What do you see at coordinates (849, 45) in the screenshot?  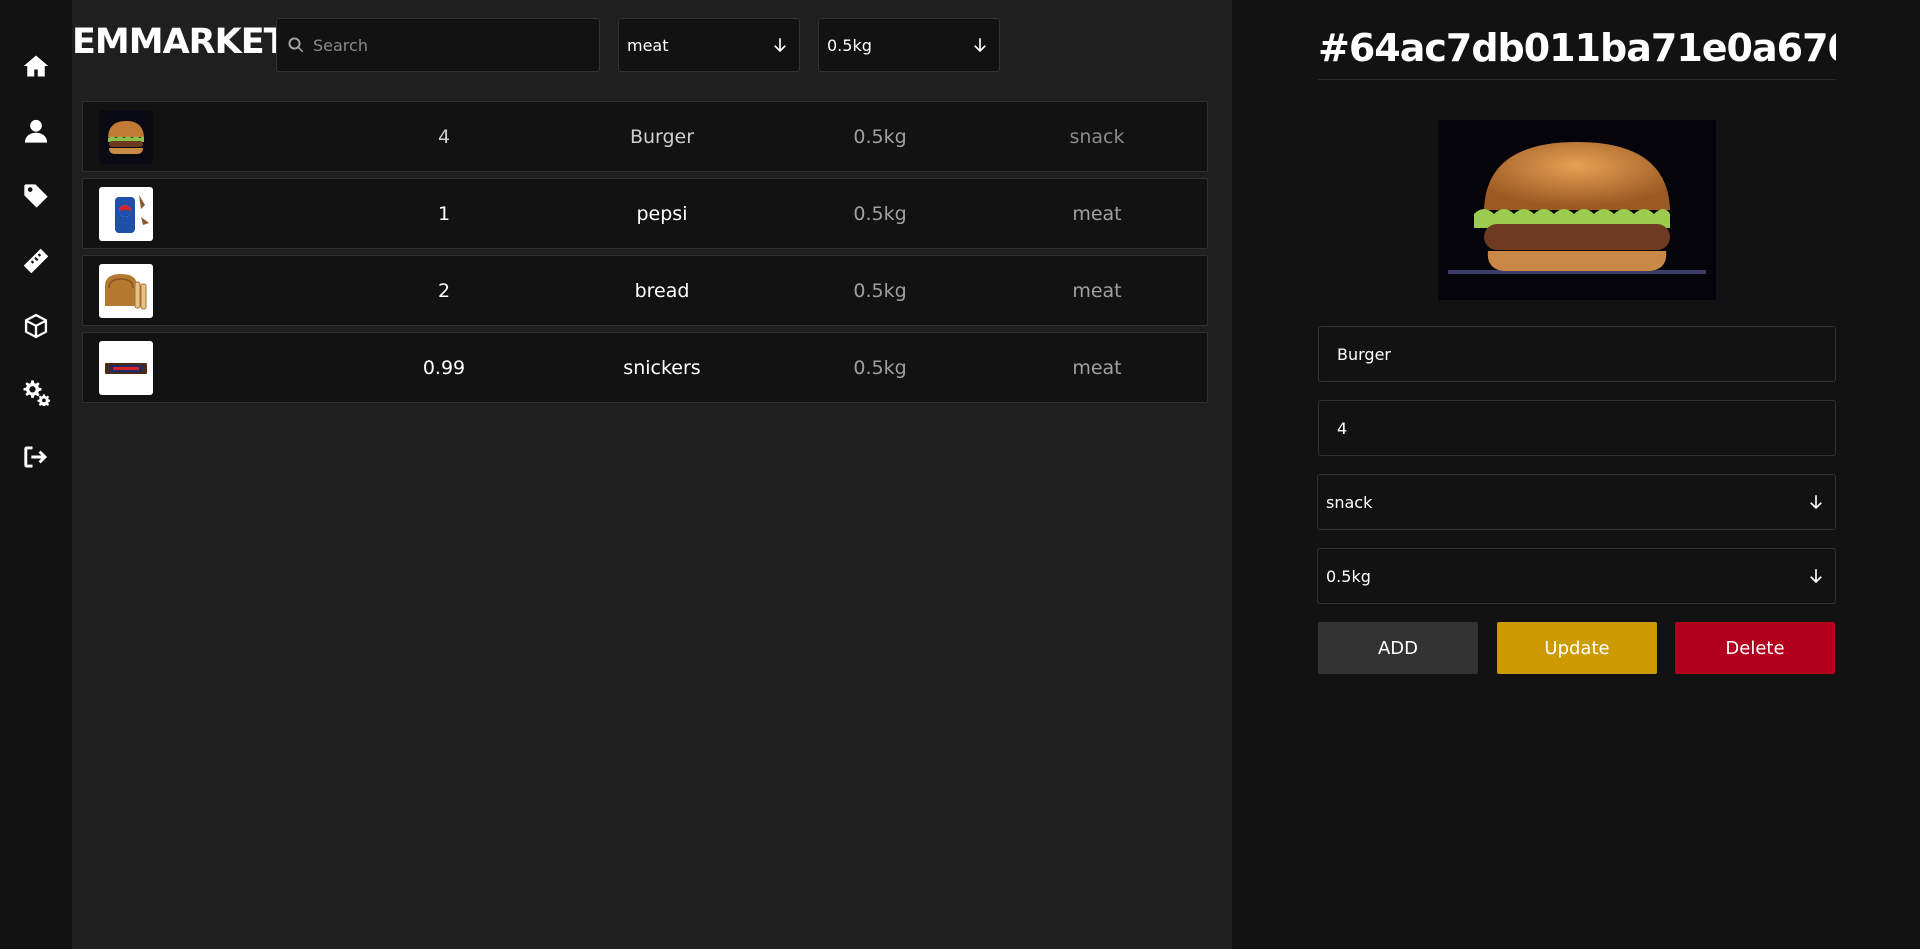 I see `weight-filter-value: 0.5kg` at bounding box center [849, 45].